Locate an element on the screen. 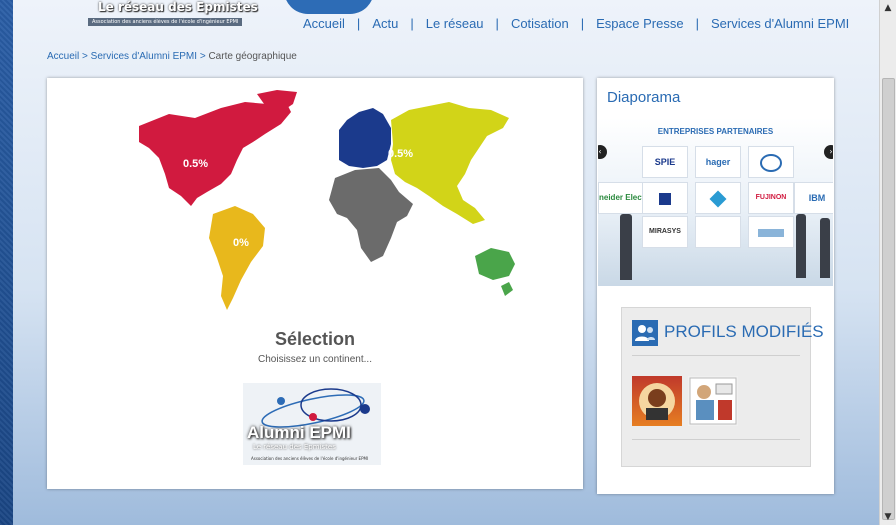 This screenshot has height=525, width=896. scroll-thumb is located at coordinates (888, 299).